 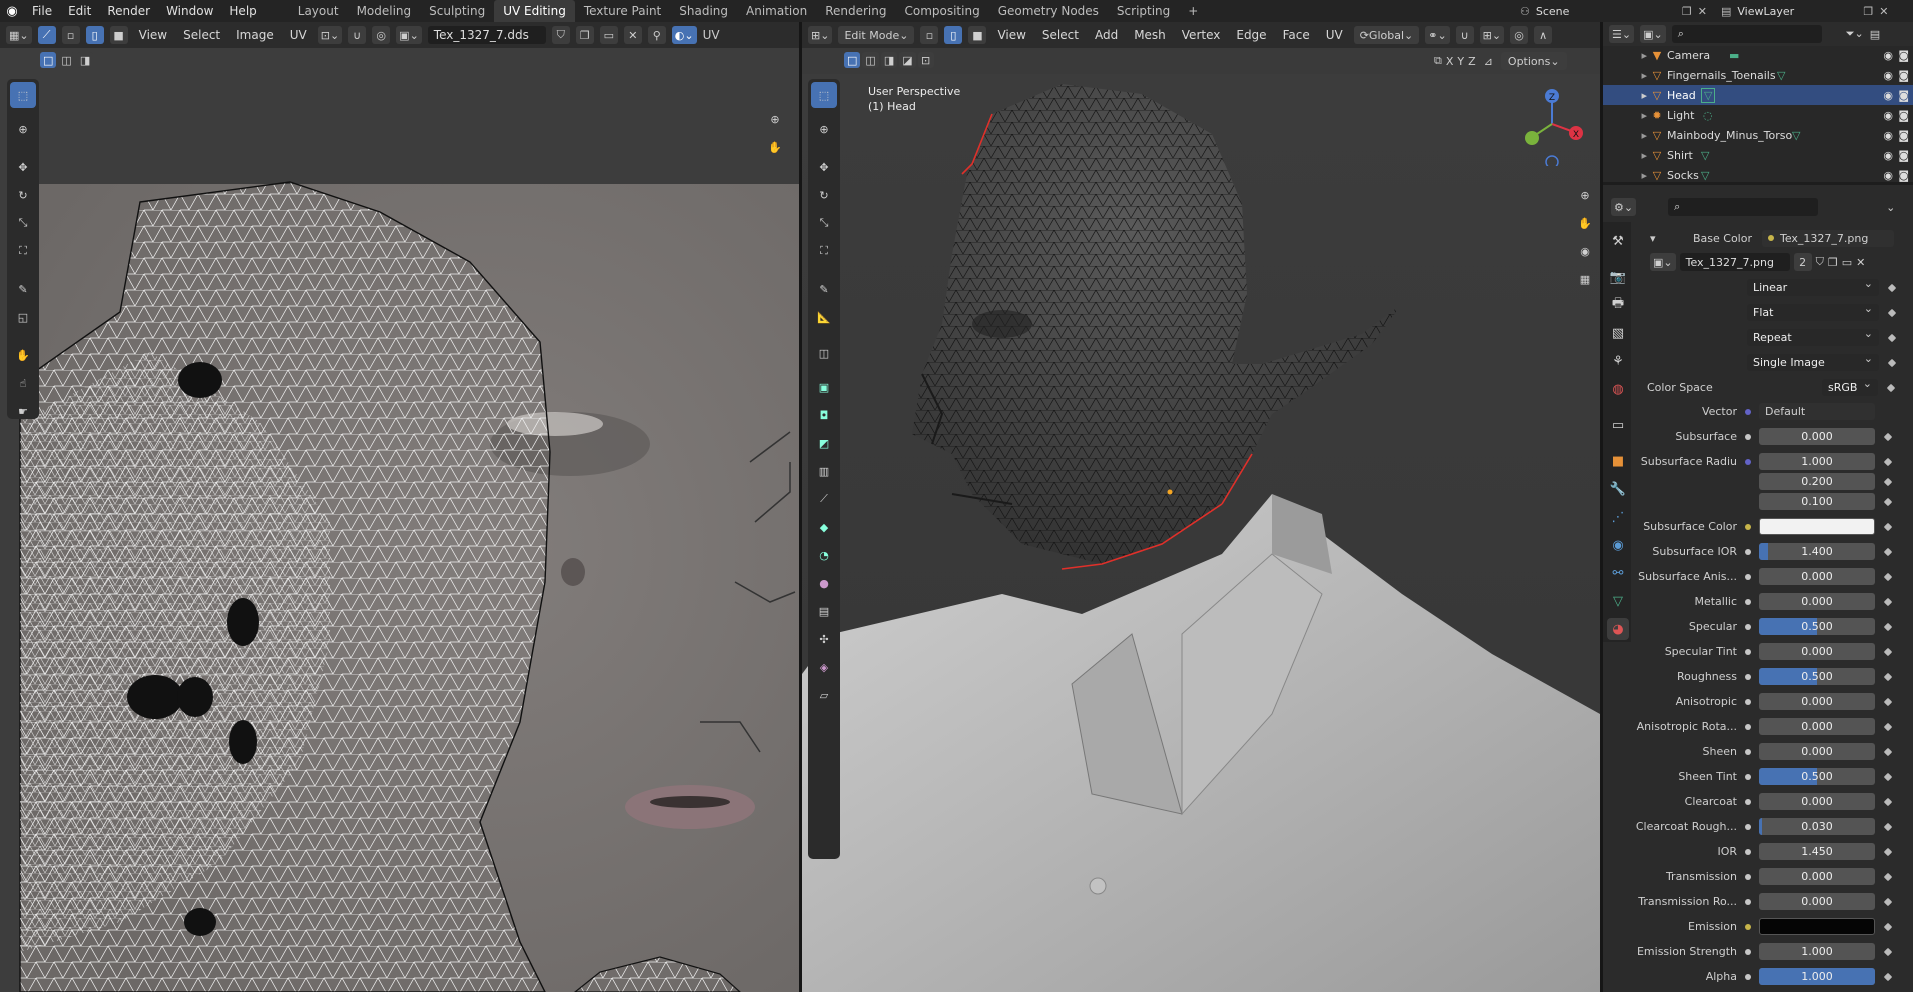 I want to click on uv-menu-select: Select, so click(x=201, y=35).